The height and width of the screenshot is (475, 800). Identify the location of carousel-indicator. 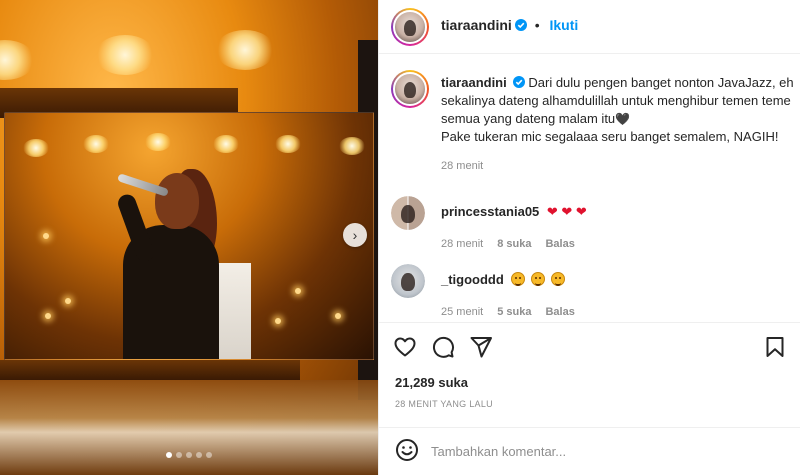
(189, 455).